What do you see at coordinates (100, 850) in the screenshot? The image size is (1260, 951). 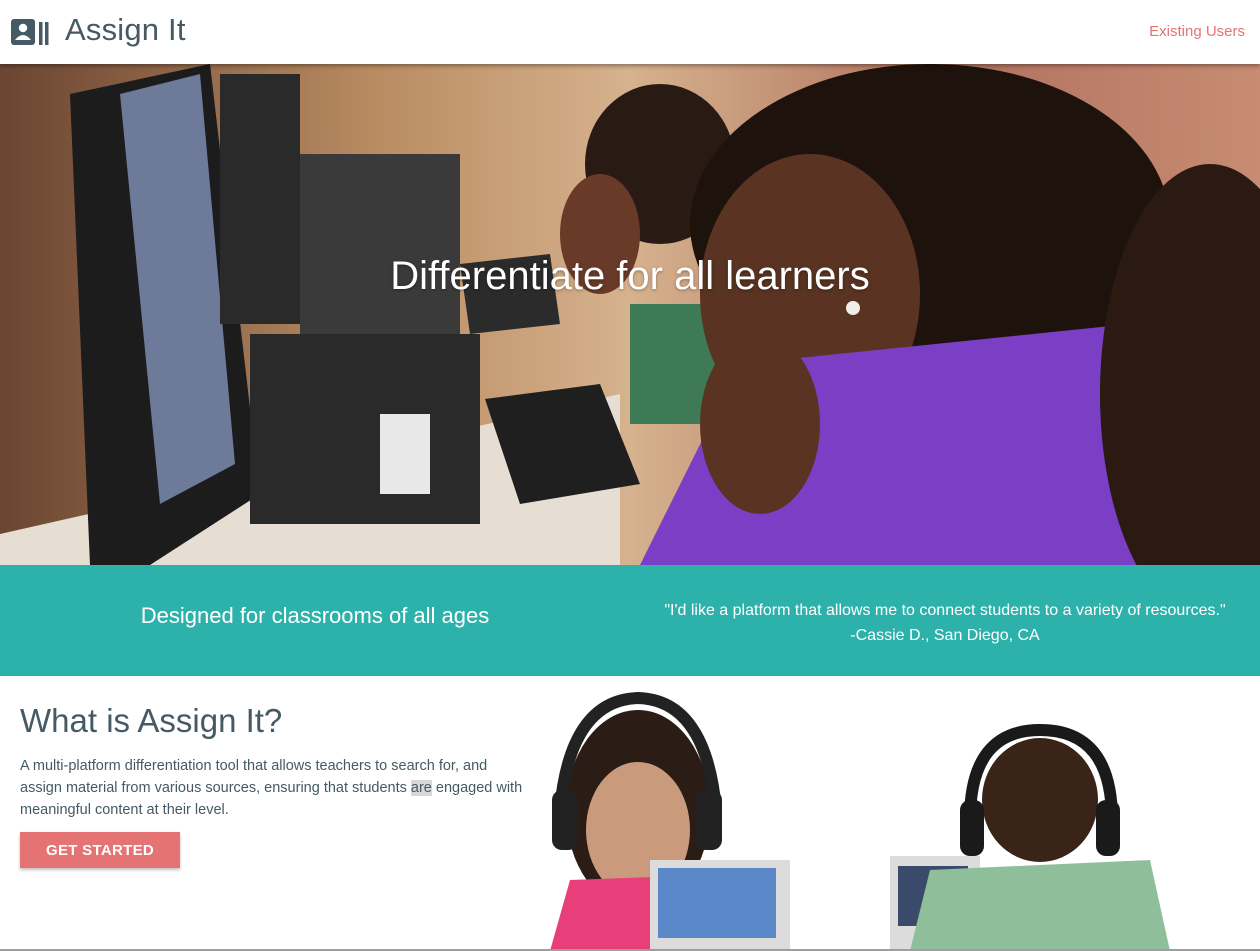 I see `get-started-button: GET STARTED` at bounding box center [100, 850].